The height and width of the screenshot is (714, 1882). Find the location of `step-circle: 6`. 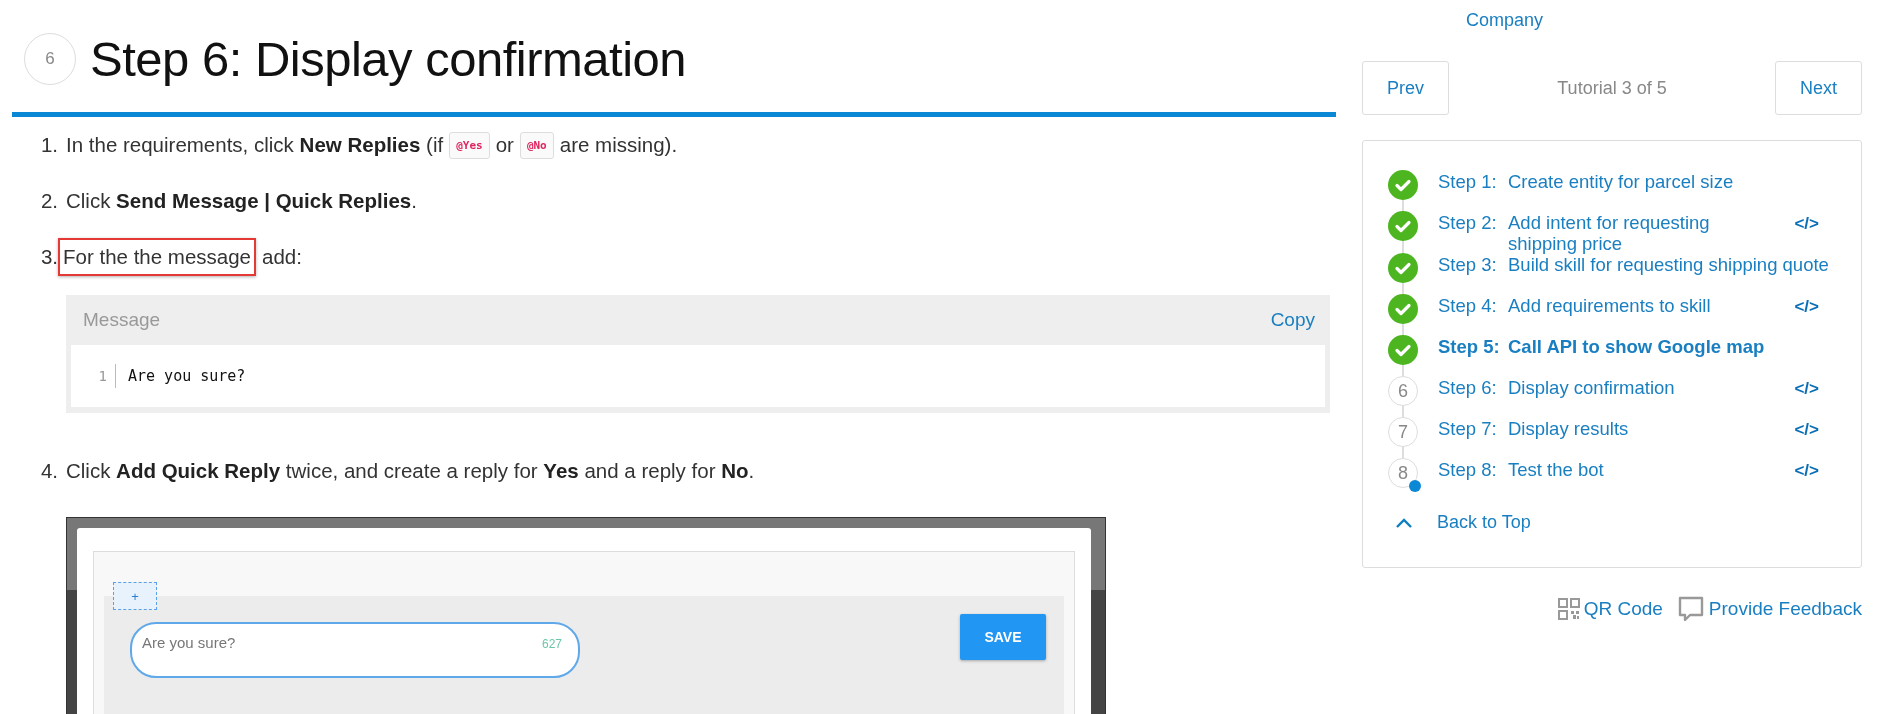

step-circle: 6 is located at coordinates (1403, 391).